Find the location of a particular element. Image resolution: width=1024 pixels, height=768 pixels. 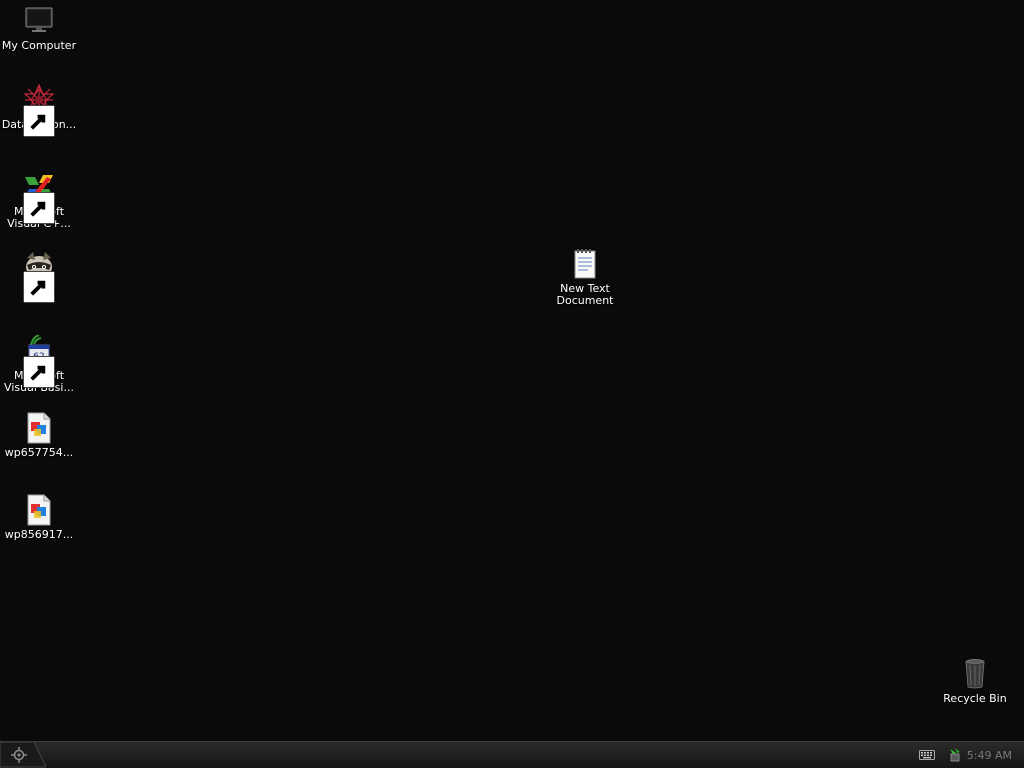

visual-cpp-icon is located at coordinates (39, 197).